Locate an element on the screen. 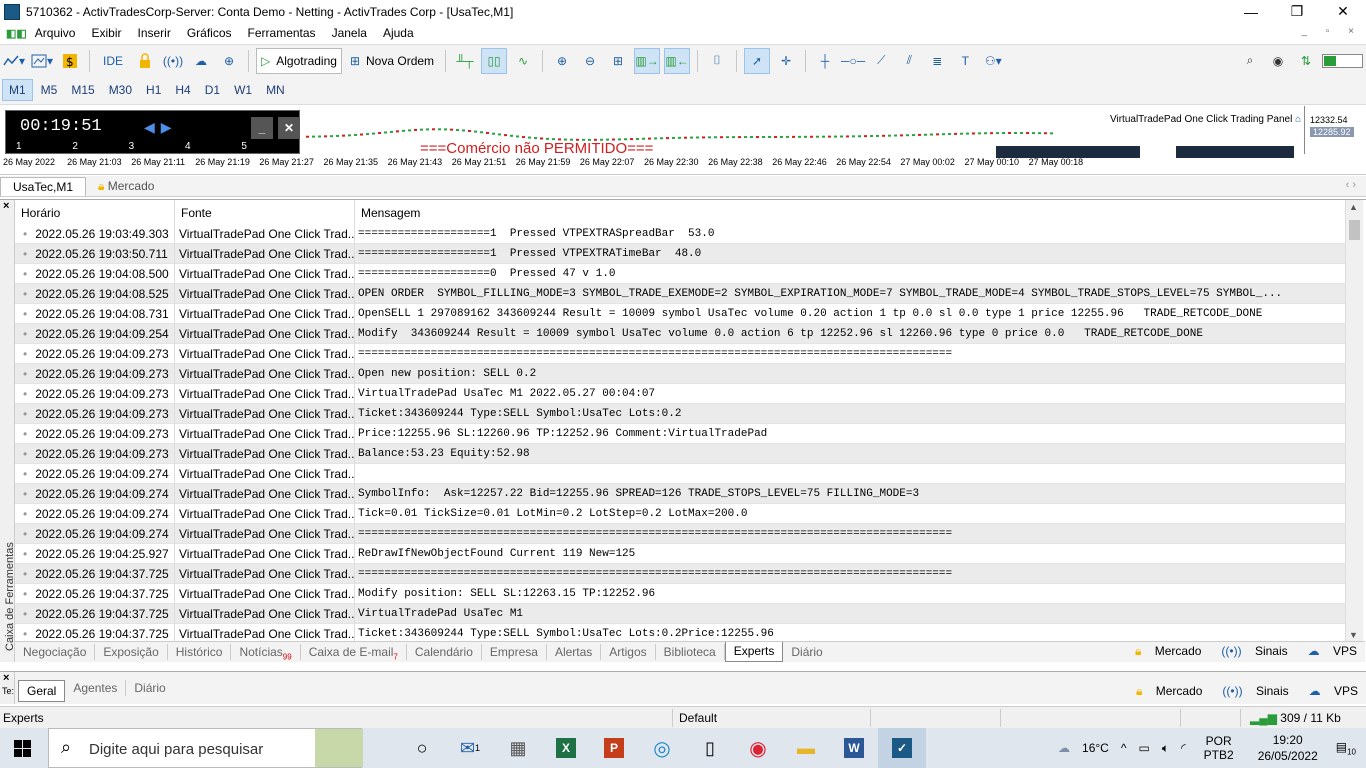 The image size is (1366, 768). tab-agentes: Agentes is located at coordinates (96, 688).